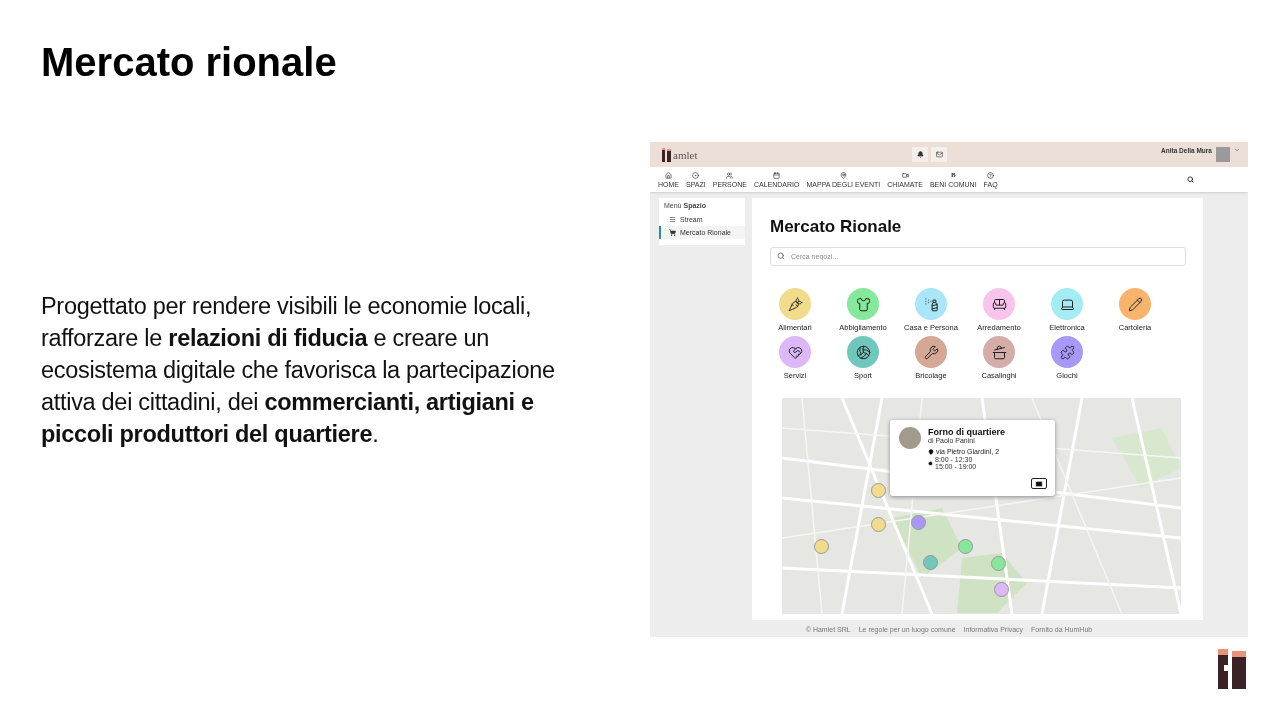 The height and width of the screenshot is (720, 1280). I want to click on pin-icon, so click(931, 451).